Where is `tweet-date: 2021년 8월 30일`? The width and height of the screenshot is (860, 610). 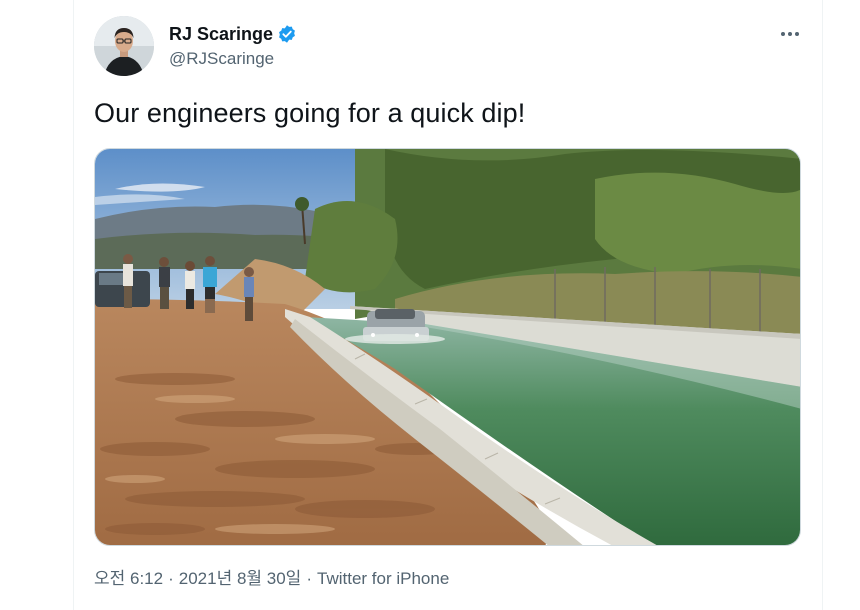
tweet-date: 2021년 8월 30일 is located at coordinates (240, 578).